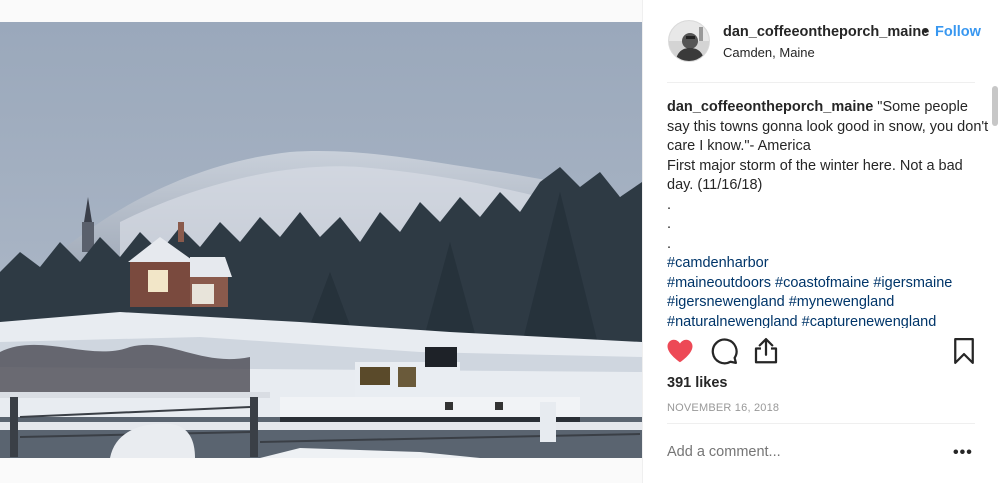  I want to click on likes-count: 391 likes, so click(697, 383).